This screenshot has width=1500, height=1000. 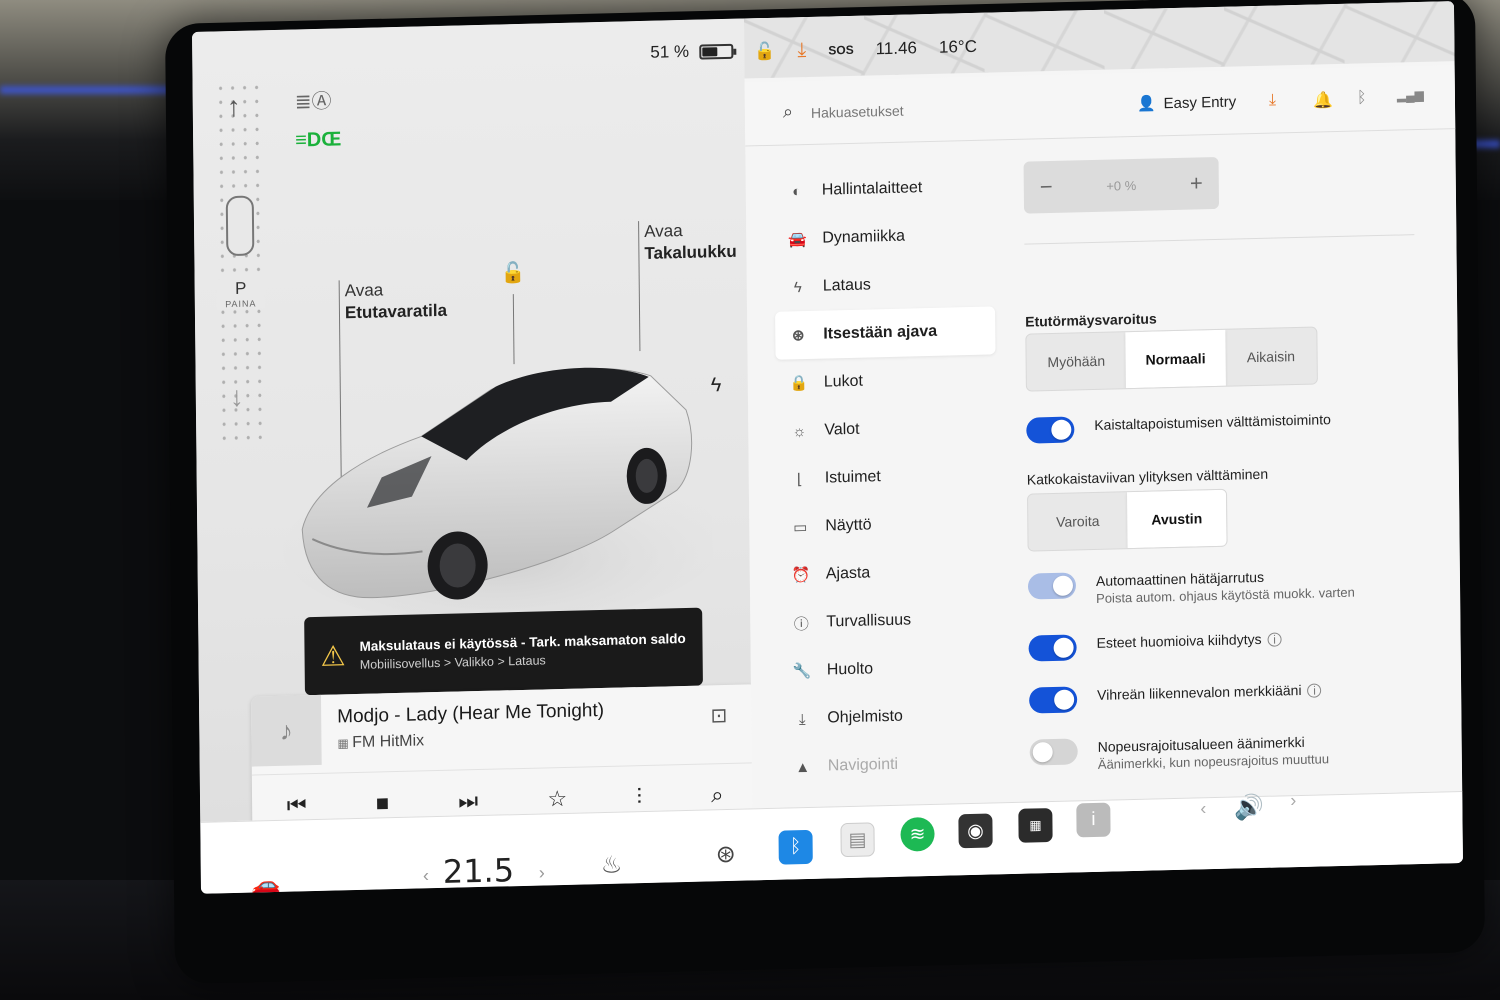 I want to click on parking-light-icon: ≡DŒ, so click(x=318, y=140).